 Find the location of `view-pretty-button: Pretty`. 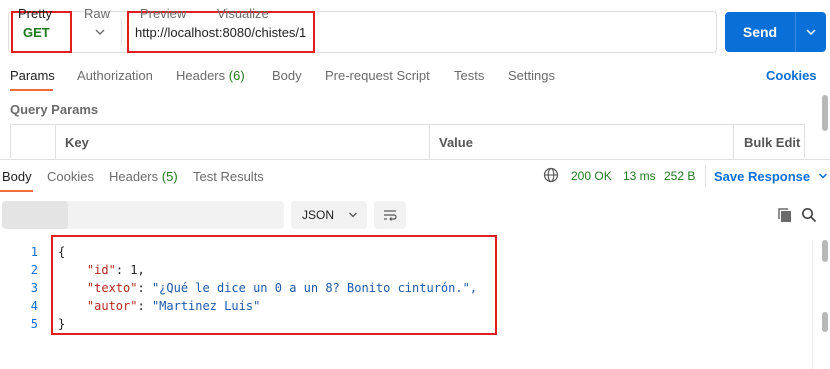

view-pretty-button: Pretty is located at coordinates (35, 13).